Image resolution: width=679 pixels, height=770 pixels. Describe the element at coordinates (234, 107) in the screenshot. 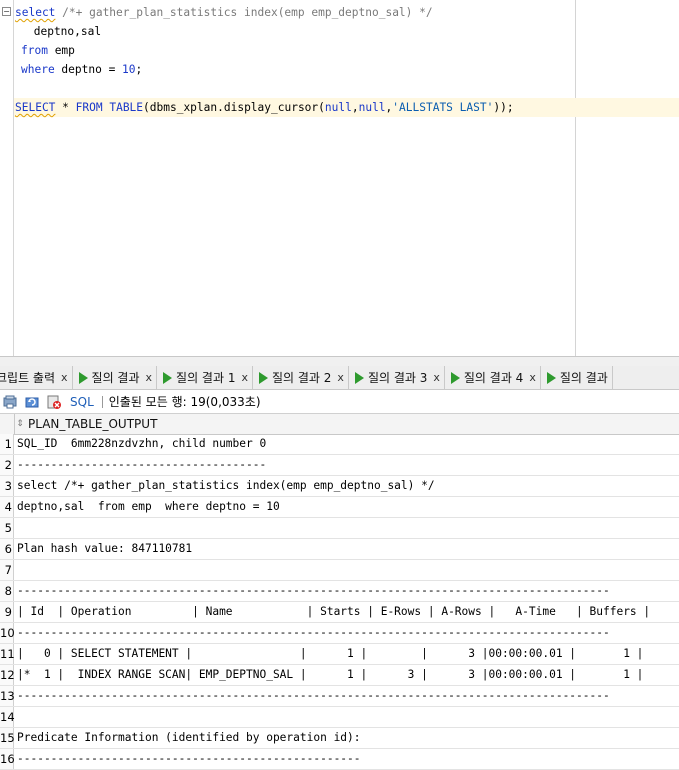

I see `code-token: (dbms_xplan.display_cursor(` at that location.